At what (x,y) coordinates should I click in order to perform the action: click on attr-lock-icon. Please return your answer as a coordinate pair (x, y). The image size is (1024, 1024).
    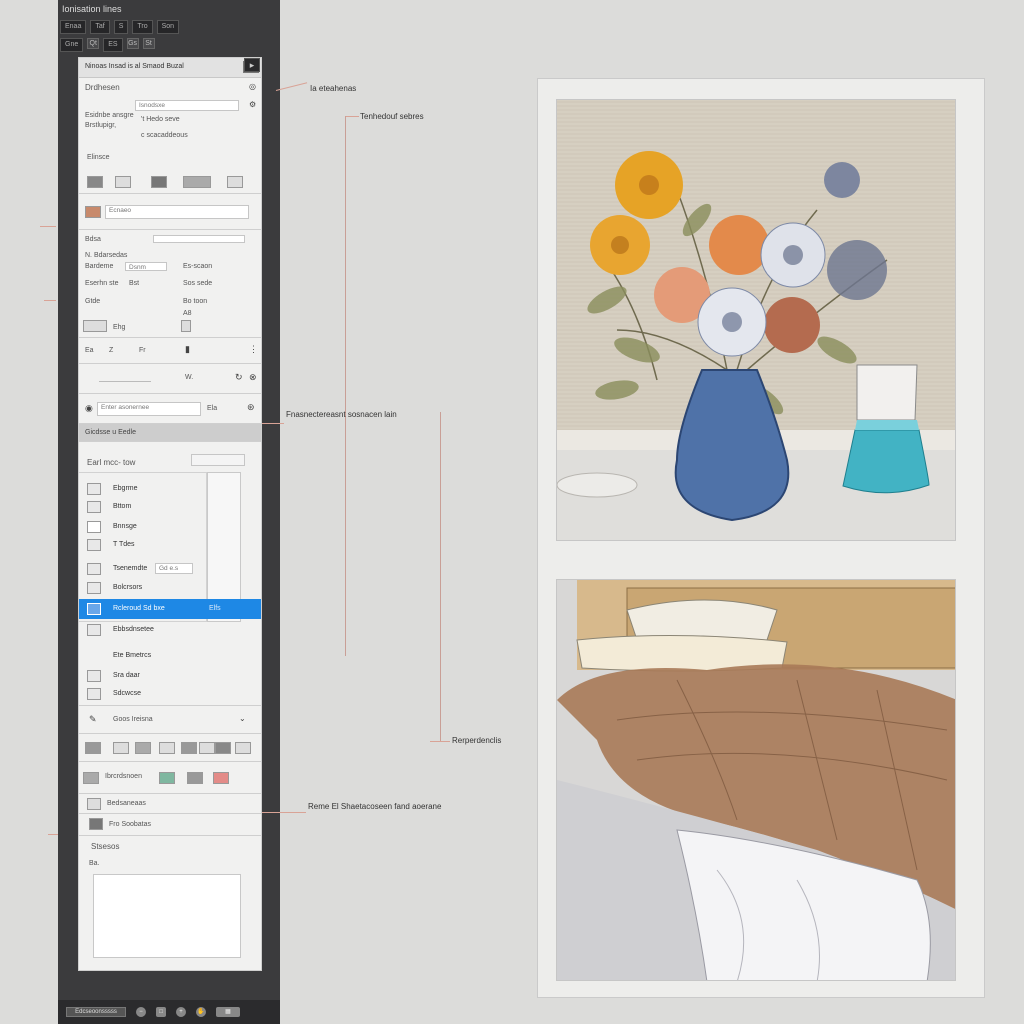
    Looking at the image, I should click on (186, 326).